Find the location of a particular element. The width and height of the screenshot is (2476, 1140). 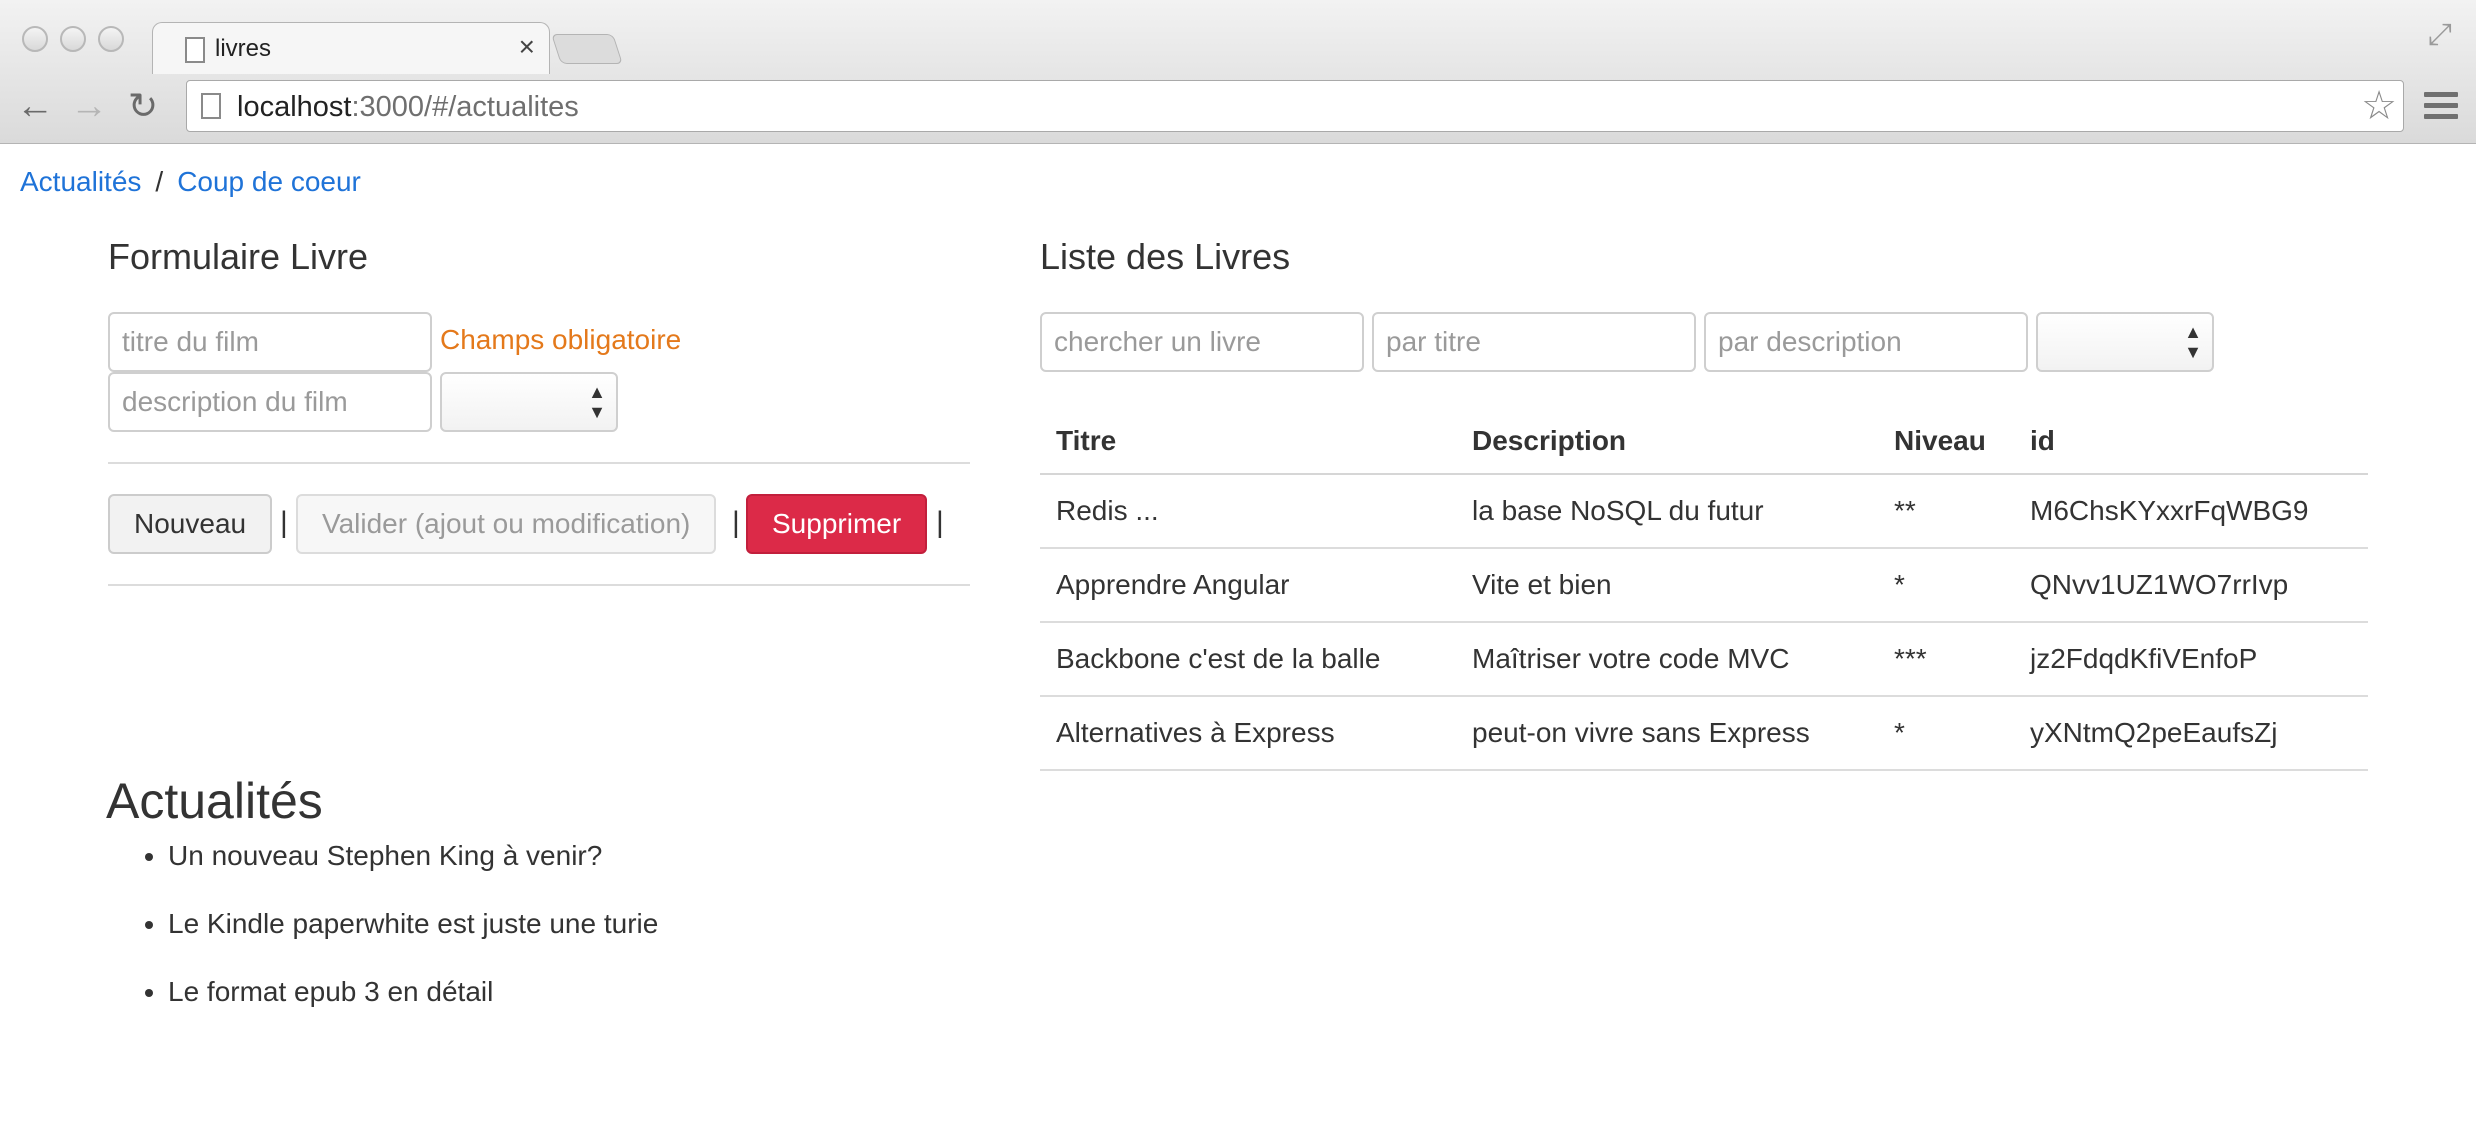

cell-niveau: *** is located at coordinates (1946, 659).